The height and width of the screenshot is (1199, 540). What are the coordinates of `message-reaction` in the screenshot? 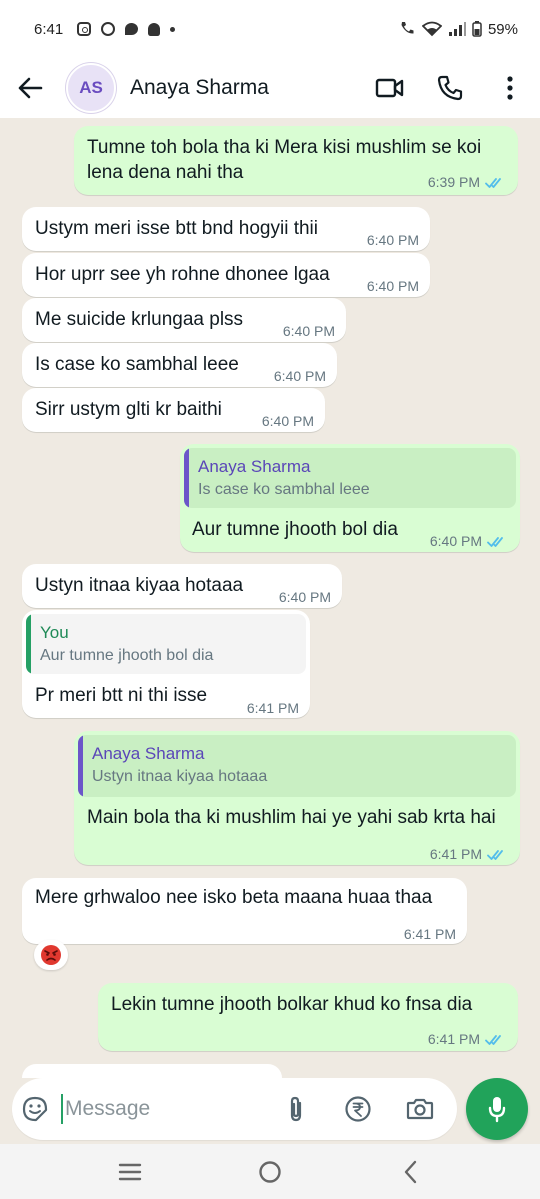 It's located at (51, 955).